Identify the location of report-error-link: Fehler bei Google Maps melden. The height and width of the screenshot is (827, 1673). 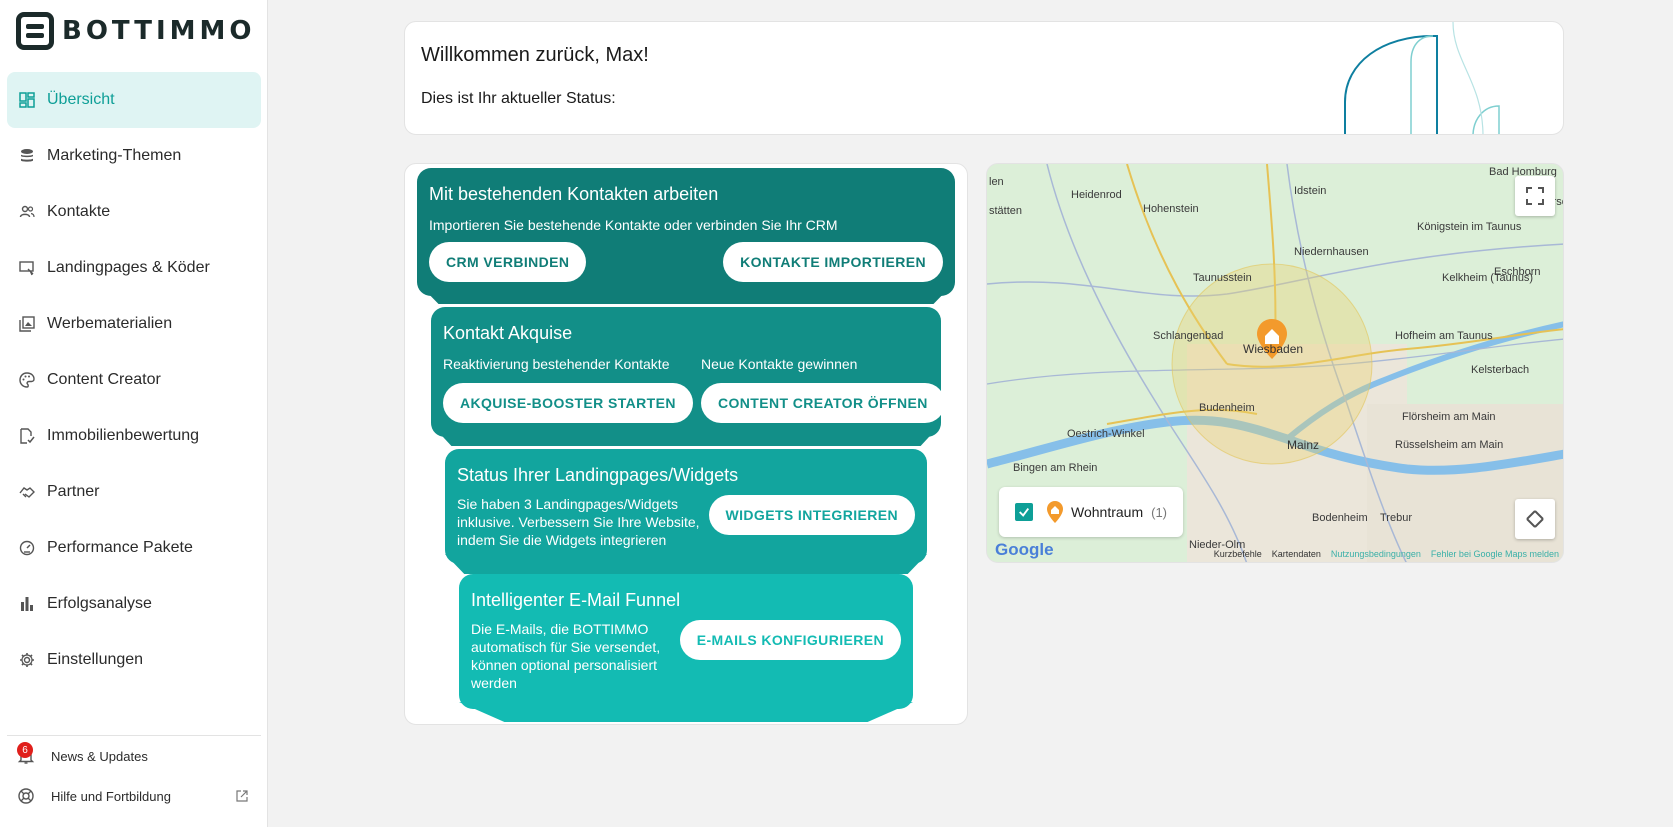
(1495, 554).